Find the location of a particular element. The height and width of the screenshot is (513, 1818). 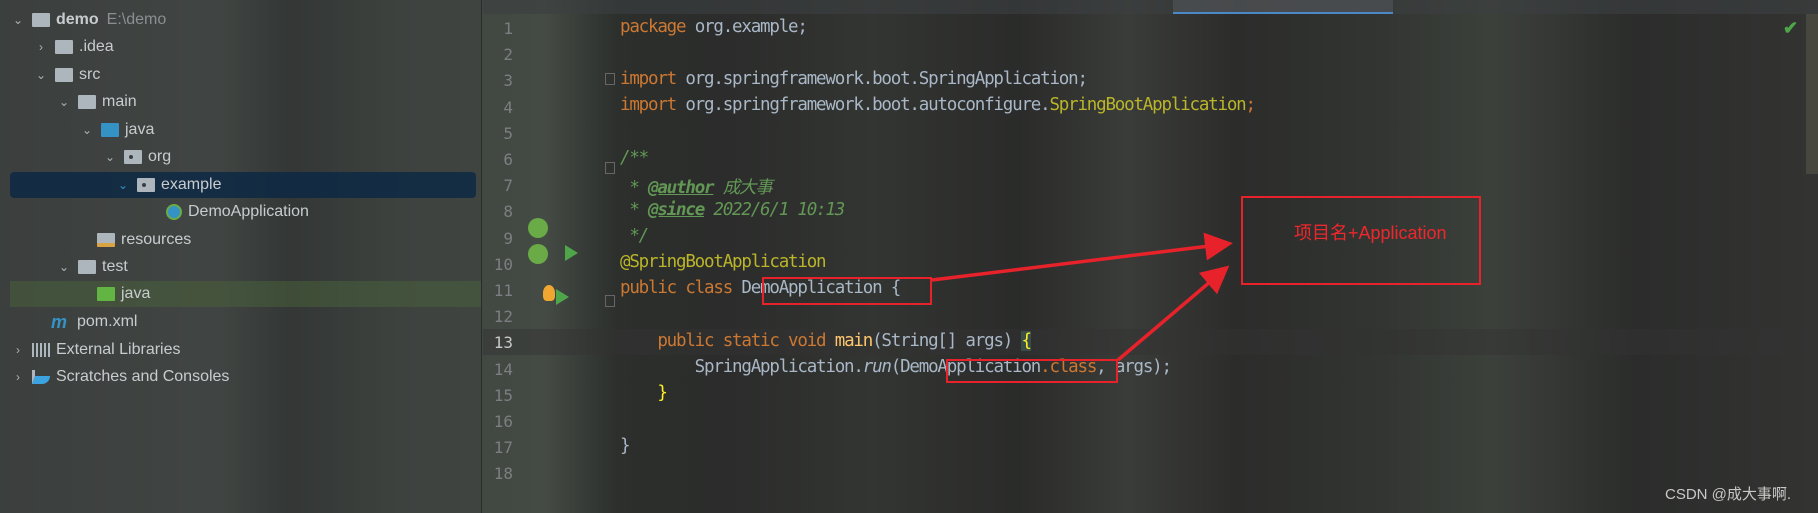

annotation-arrows is located at coordinates (1082, 297).